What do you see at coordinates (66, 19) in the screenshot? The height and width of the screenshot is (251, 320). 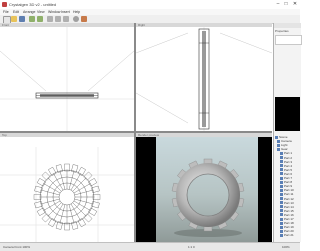 I see `scale-icon` at bounding box center [66, 19].